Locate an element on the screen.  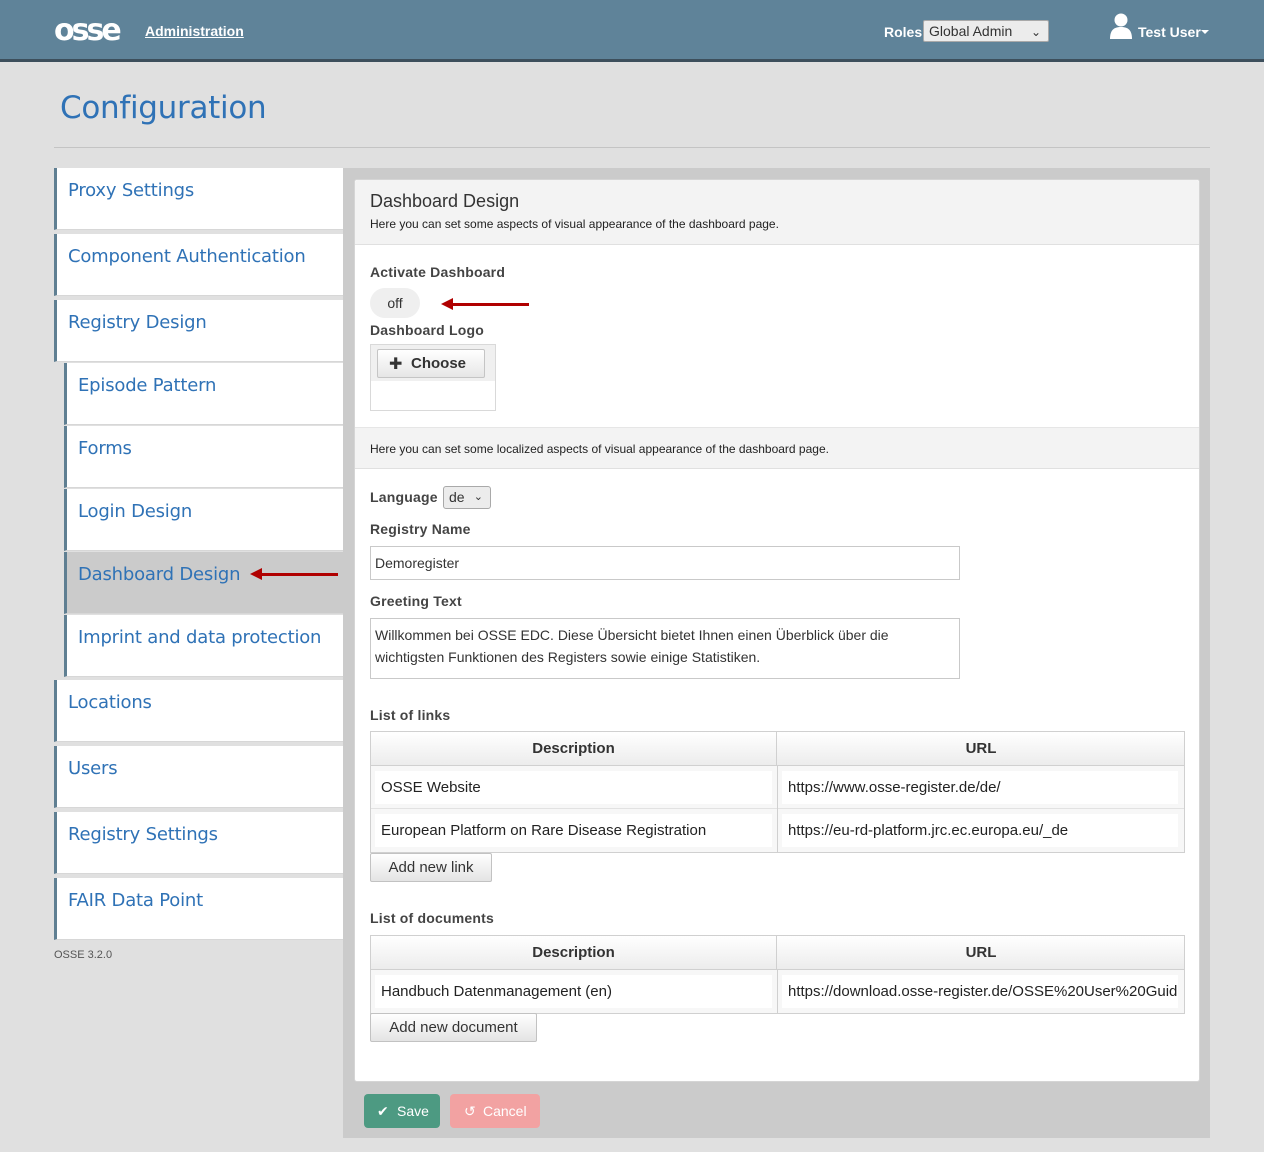
sidebar-item-proxy-settings: Proxy Settings is located at coordinates (198, 199).